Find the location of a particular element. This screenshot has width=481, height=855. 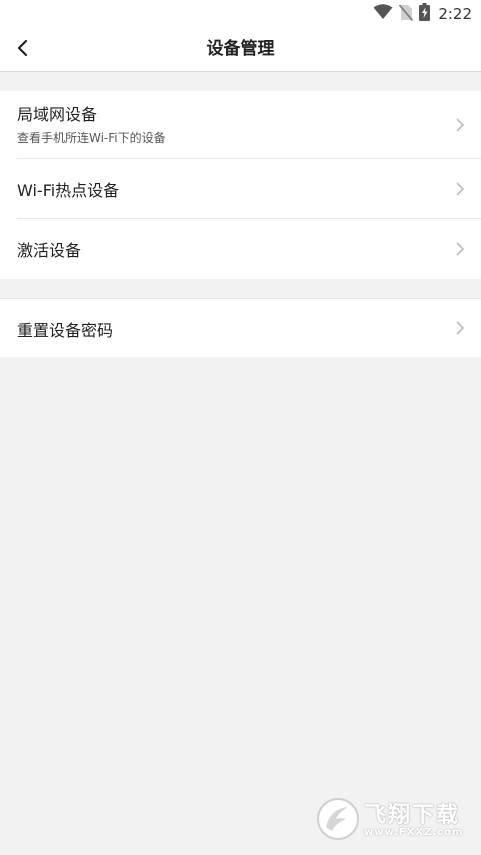

list-item-activate-device: 激活设备 is located at coordinates (240, 249).